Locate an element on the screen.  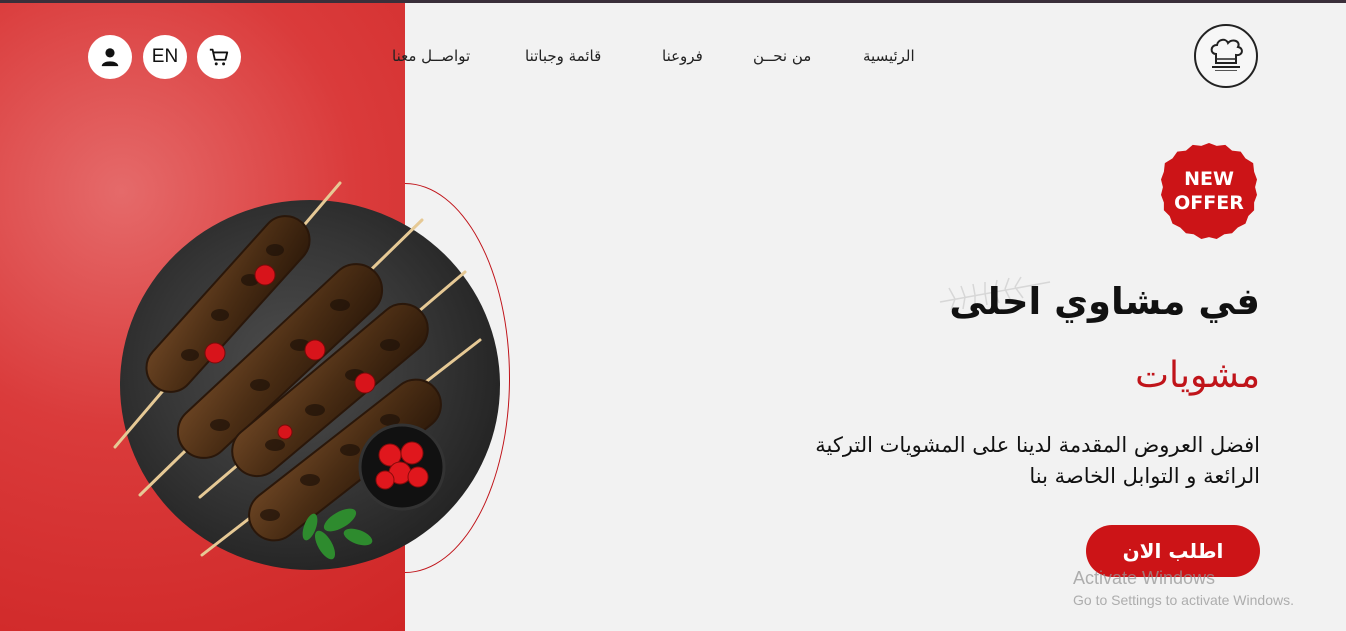
new-offer-badge: NEW OFFER is located at coordinates (1209, 191).